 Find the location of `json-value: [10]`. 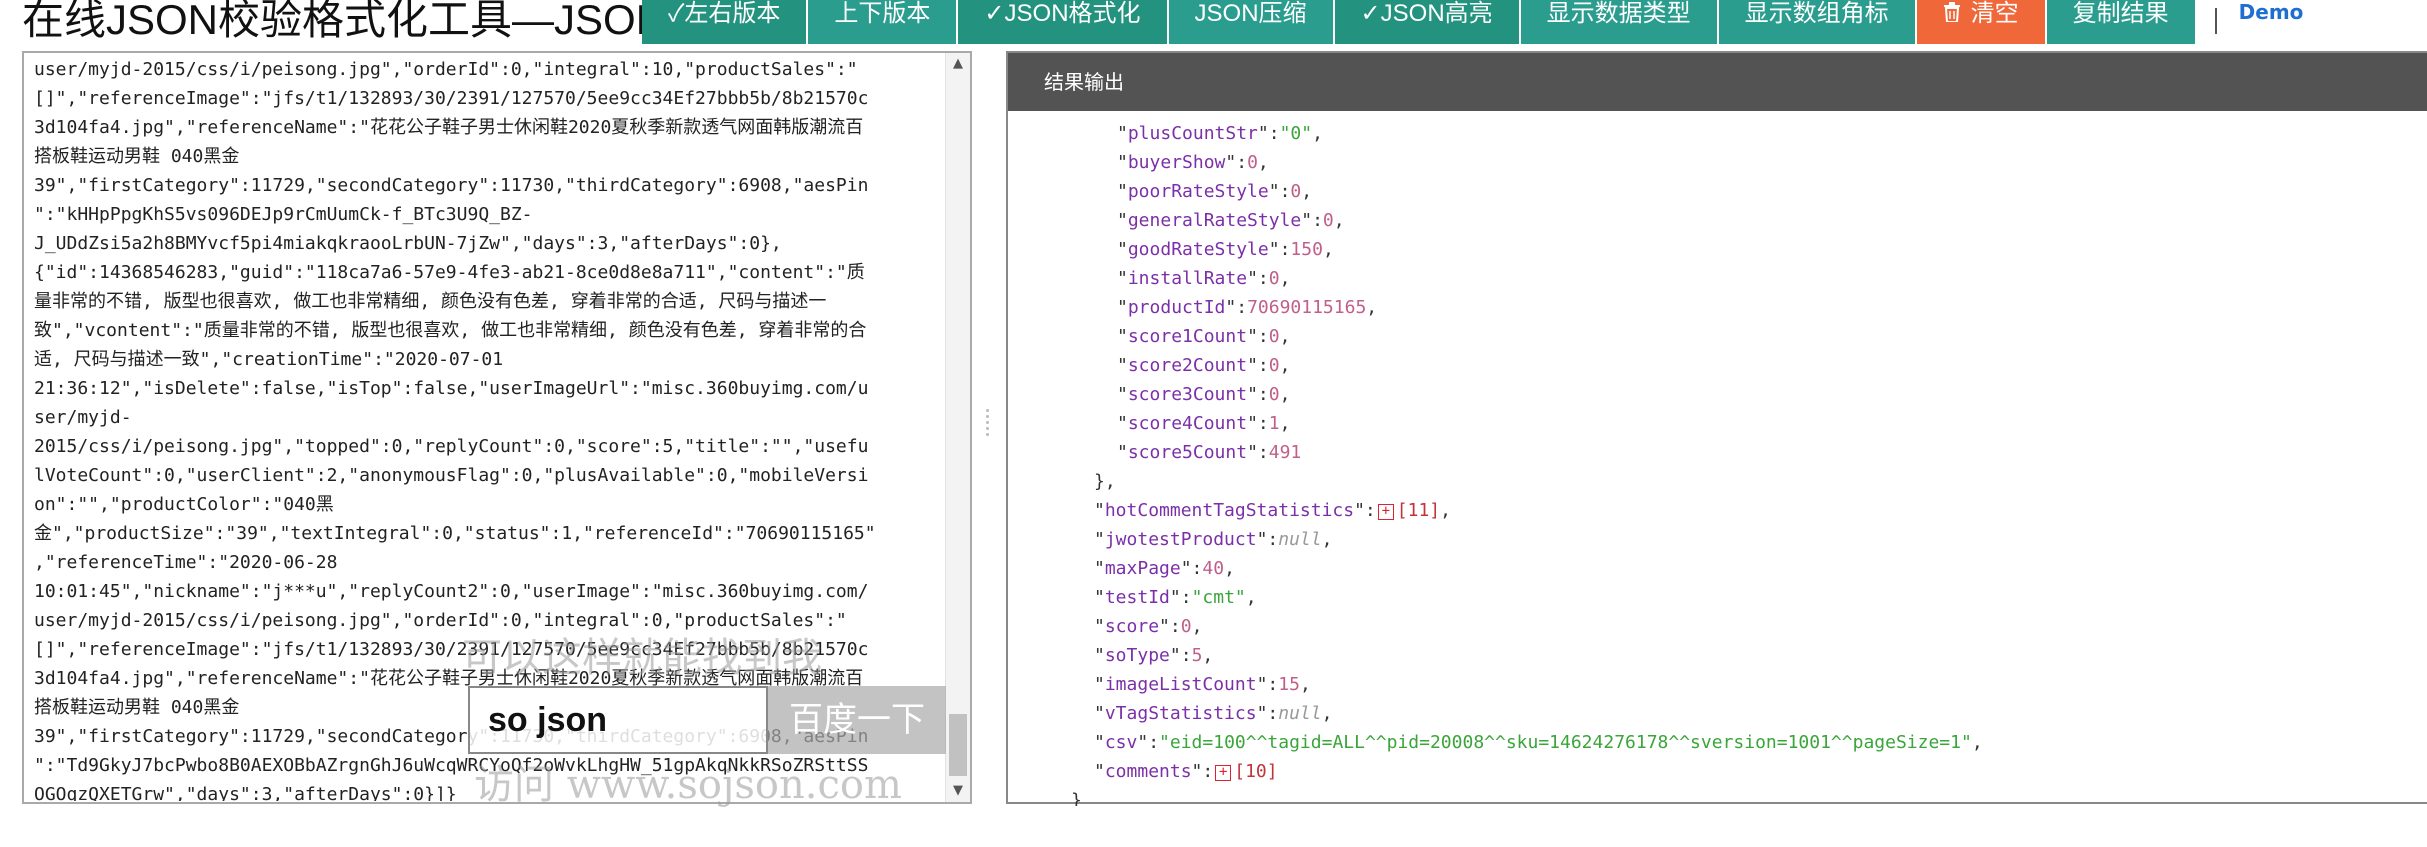

json-value: [10] is located at coordinates (1256, 771).